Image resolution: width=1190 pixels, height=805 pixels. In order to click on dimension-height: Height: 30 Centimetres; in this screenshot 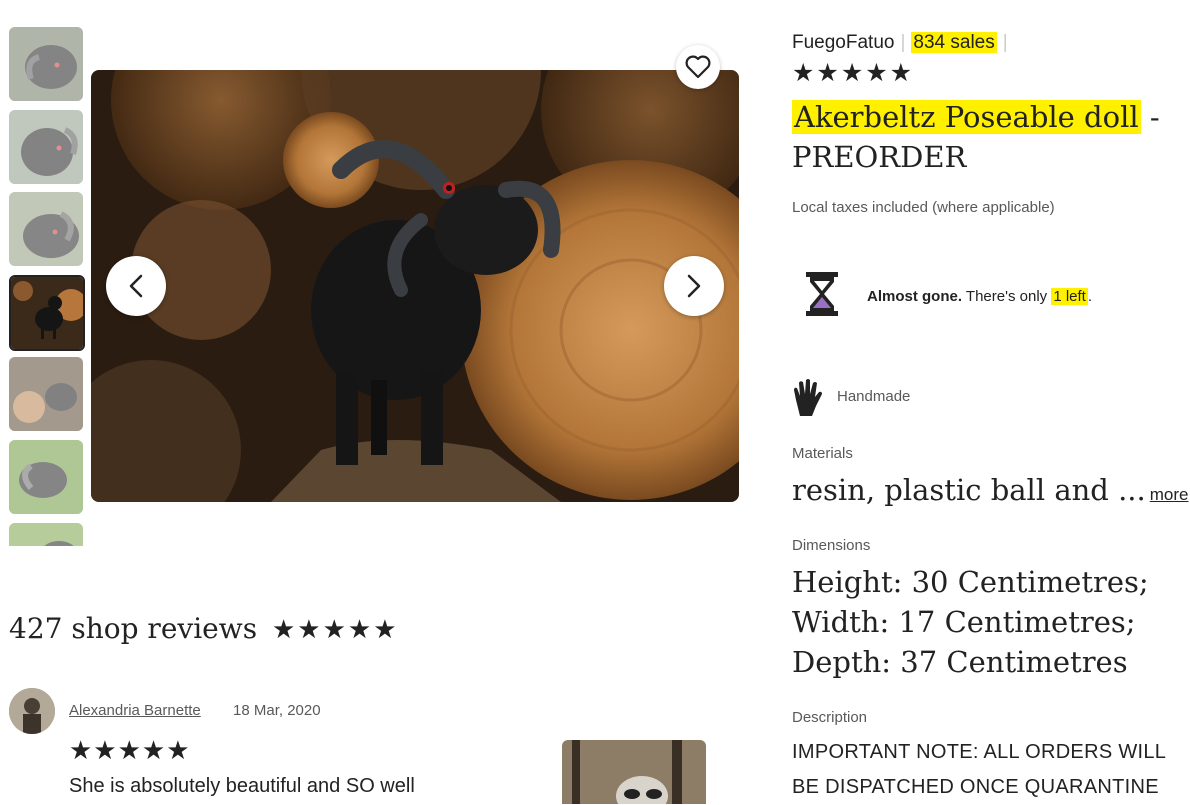, I will do `click(970, 582)`.